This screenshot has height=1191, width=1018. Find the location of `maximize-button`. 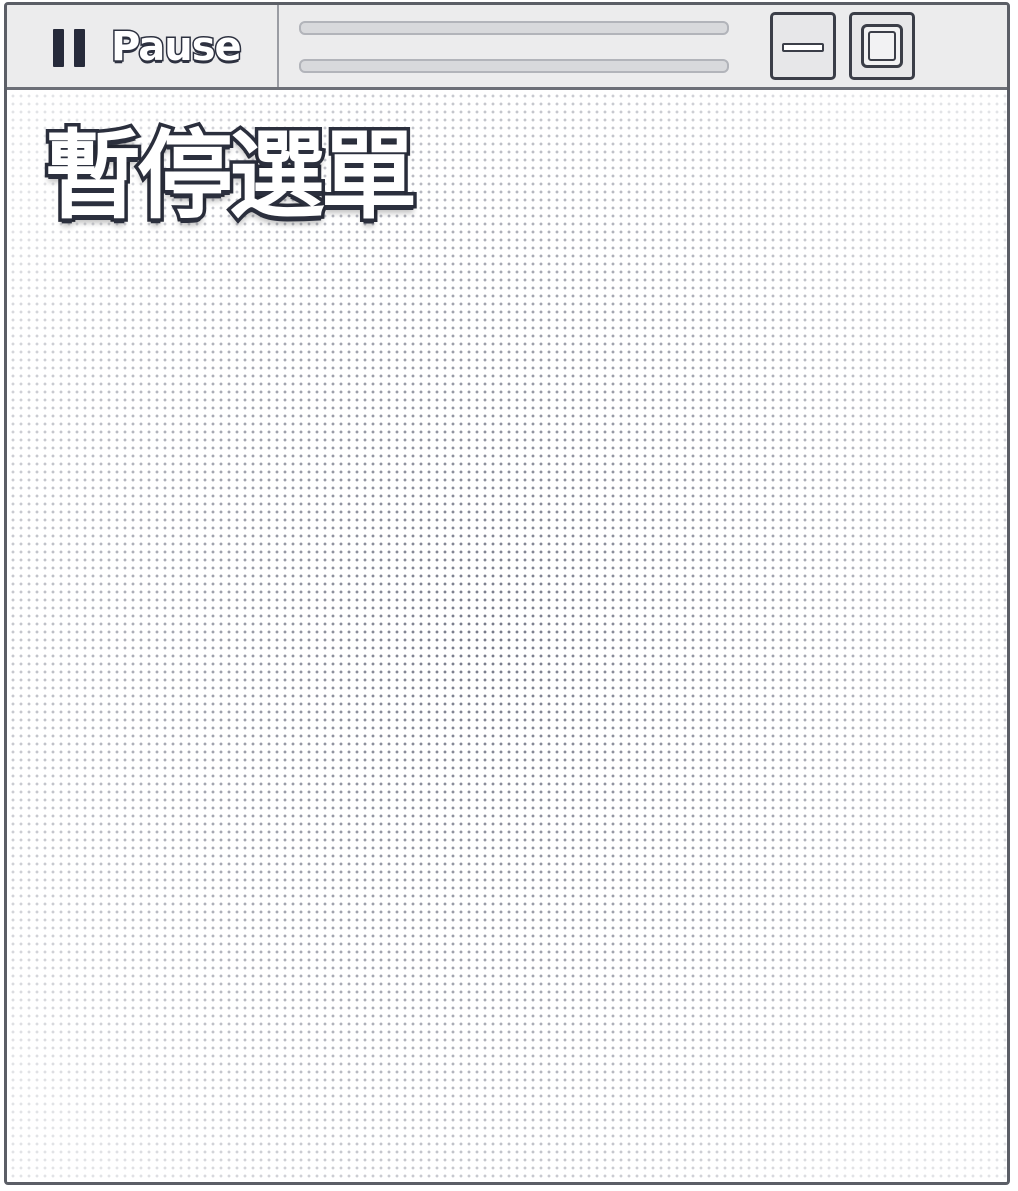

maximize-button is located at coordinates (882, 46).